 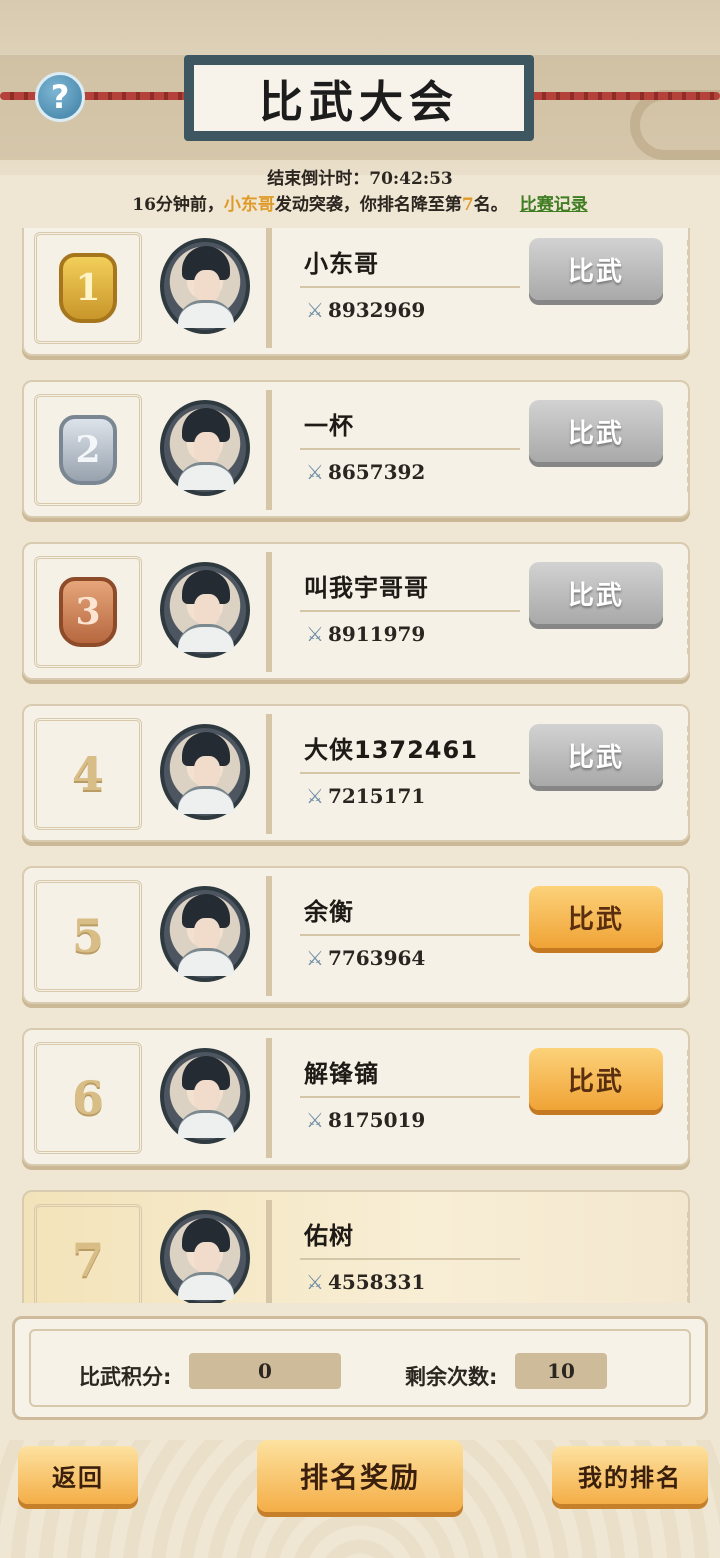 What do you see at coordinates (87, 1260) in the screenshot?
I see `rank-number: 7` at bounding box center [87, 1260].